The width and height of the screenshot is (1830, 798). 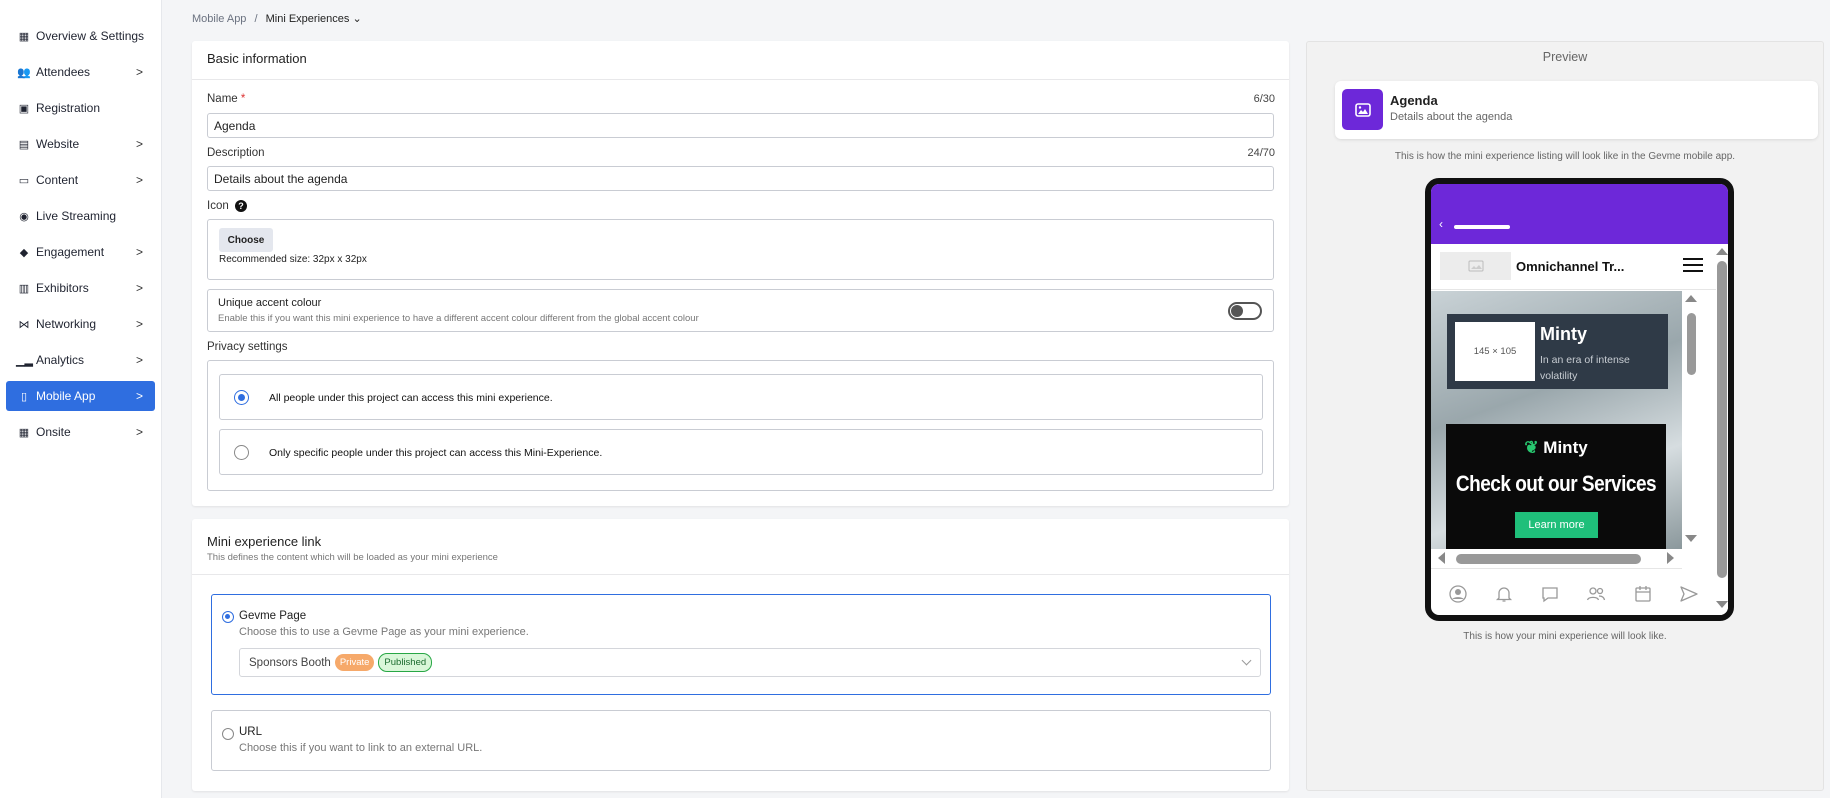 What do you see at coordinates (1576, 110) in the screenshot?
I see `preview-listing-card: Agenda Details about the agenda` at bounding box center [1576, 110].